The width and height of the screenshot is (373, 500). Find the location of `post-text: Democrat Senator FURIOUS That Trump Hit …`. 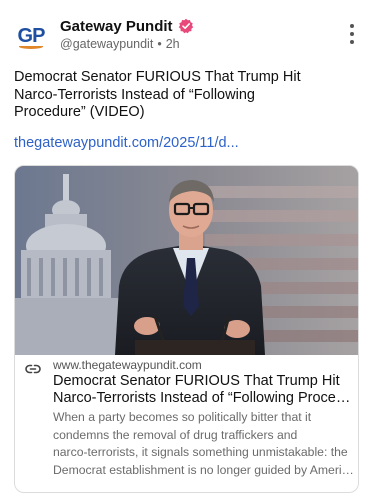

post-text: Democrat Senator FURIOUS That Trump Hit … is located at coordinates (184, 95).